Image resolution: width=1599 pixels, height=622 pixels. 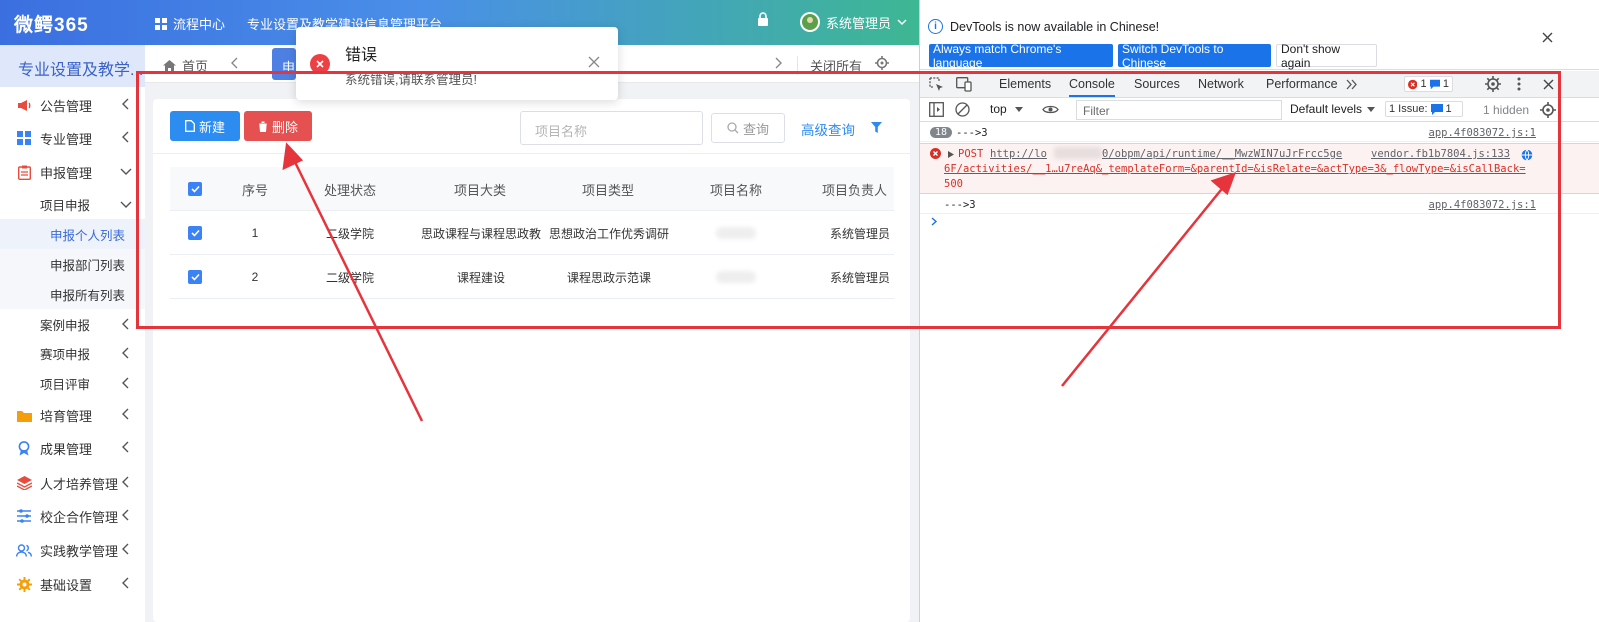 What do you see at coordinates (829, 65) in the screenshot?
I see `close-all-tabs: 关闭所有` at bounding box center [829, 65].